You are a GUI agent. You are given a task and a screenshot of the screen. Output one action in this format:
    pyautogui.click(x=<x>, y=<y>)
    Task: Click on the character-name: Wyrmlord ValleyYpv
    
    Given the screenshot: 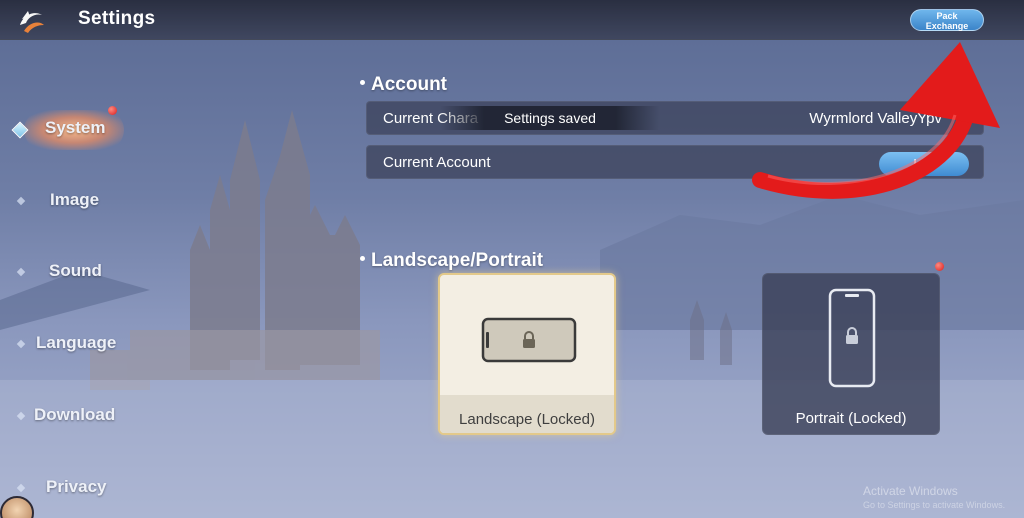 What is the action you would take?
    pyautogui.click(x=875, y=118)
    